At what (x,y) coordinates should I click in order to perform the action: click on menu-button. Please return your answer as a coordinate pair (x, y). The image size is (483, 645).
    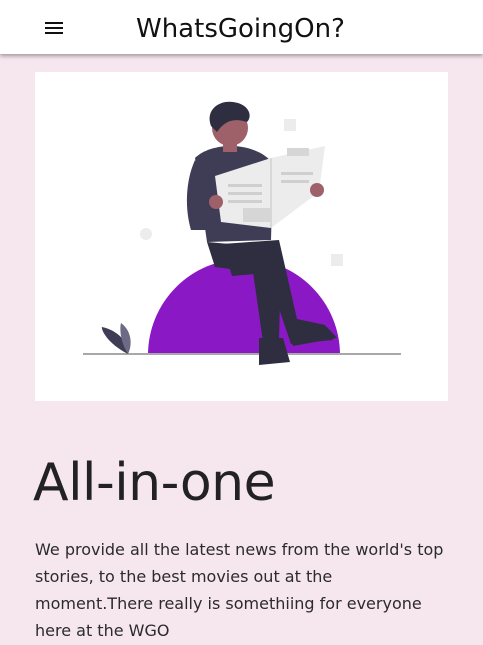
    Looking at the image, I should click on (54, 28).